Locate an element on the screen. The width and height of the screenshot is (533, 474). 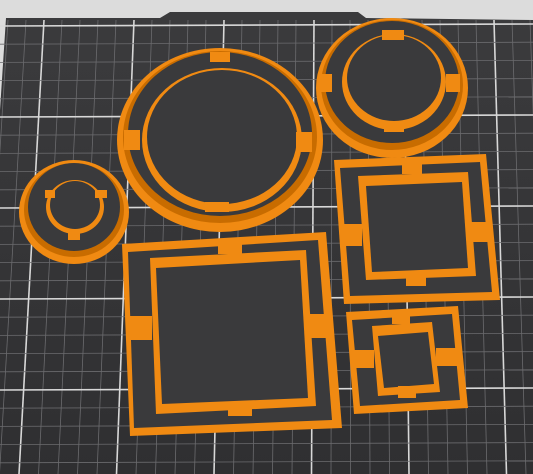
small-round-cutter is located at coordinates (74, 212).